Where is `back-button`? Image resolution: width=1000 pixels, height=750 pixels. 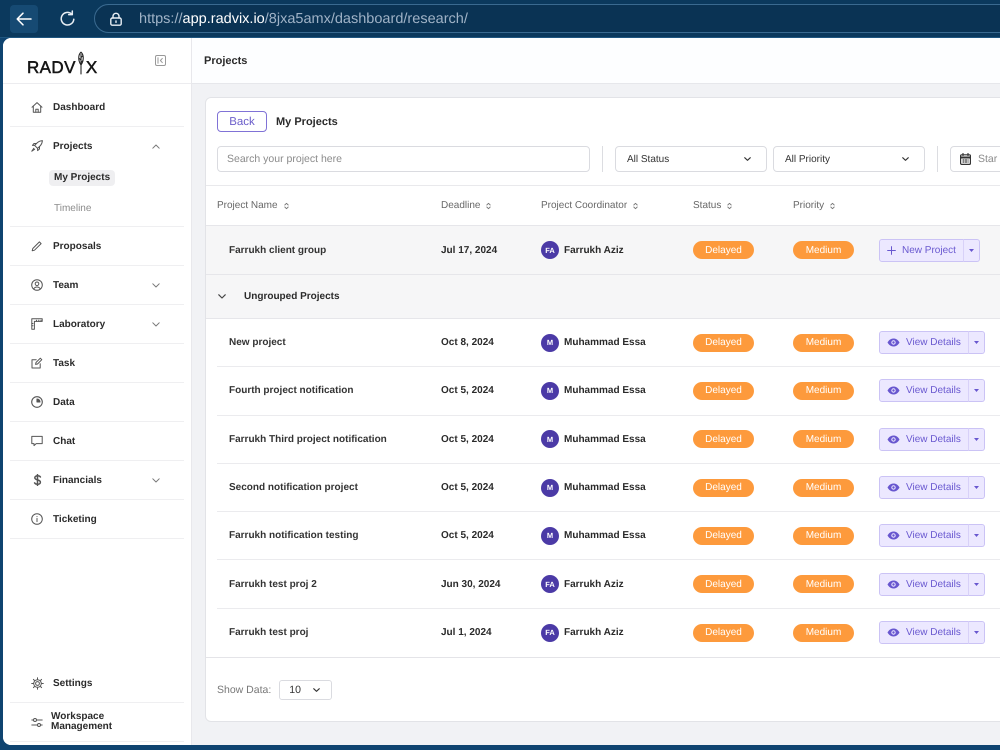
back-button is located at coordinates (24, 18).